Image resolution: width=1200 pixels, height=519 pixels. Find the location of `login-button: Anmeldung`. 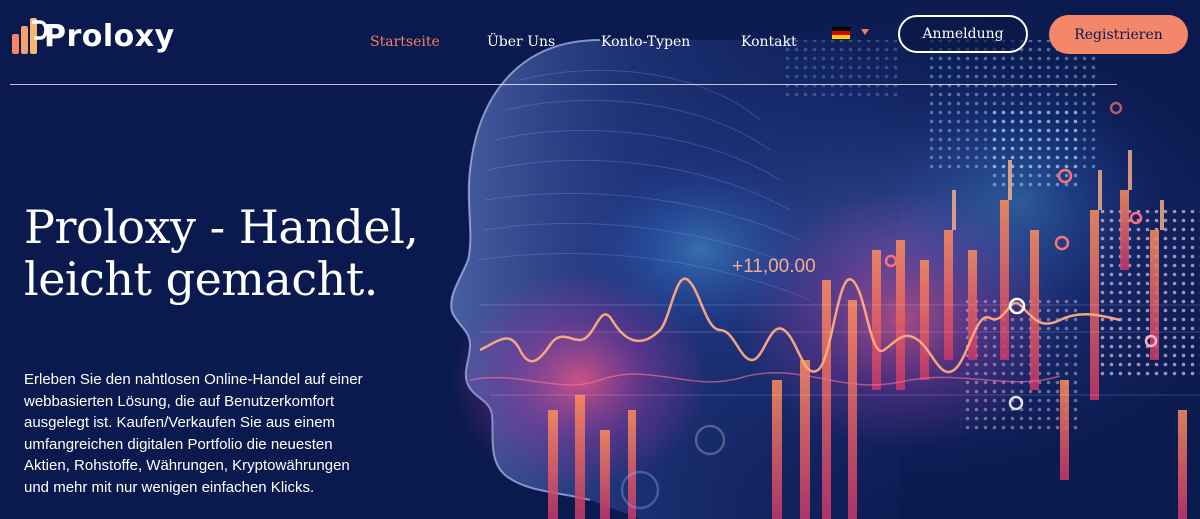

login-button: Anmeldung is located at coordinates (963, 34).